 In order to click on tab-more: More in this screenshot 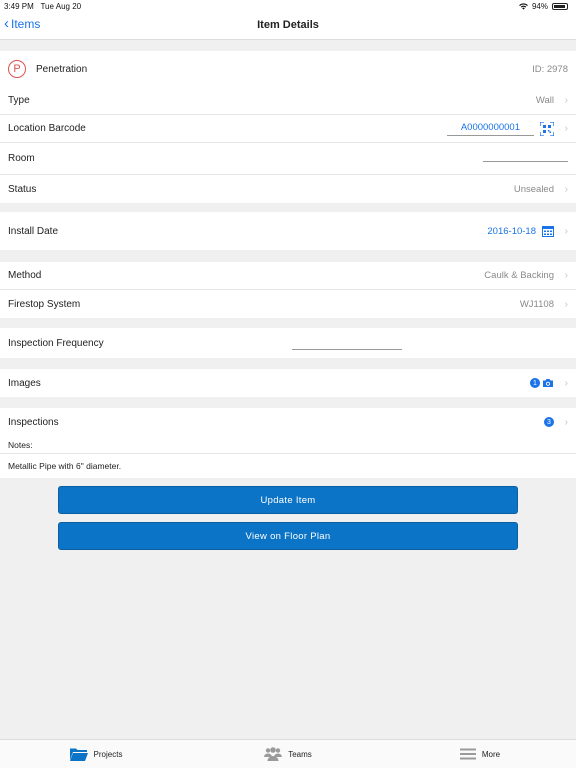, I will do `click(480, 754)`.